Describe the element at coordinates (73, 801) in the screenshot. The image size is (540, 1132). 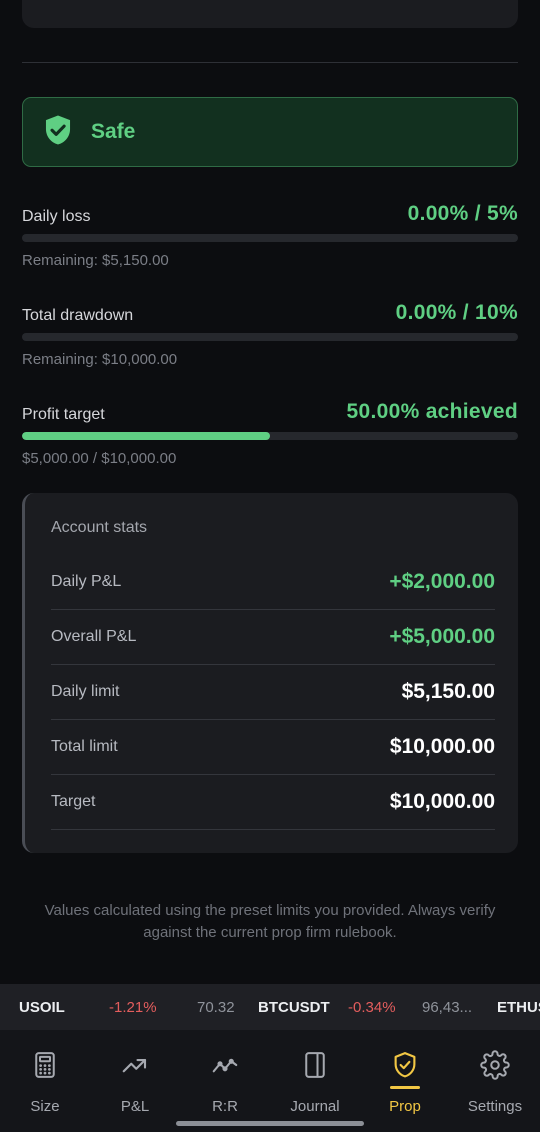
I see `stat-label: Target` at that location.